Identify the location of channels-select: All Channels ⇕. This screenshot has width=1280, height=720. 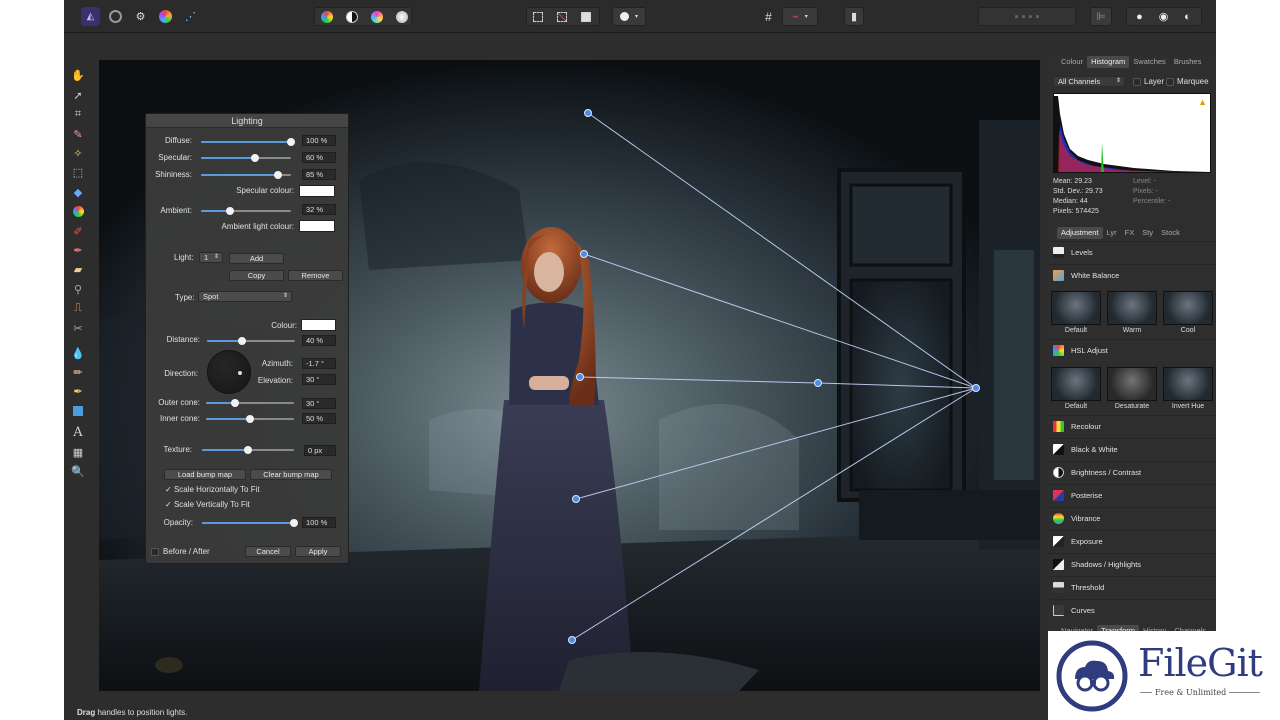
(1089, 81).